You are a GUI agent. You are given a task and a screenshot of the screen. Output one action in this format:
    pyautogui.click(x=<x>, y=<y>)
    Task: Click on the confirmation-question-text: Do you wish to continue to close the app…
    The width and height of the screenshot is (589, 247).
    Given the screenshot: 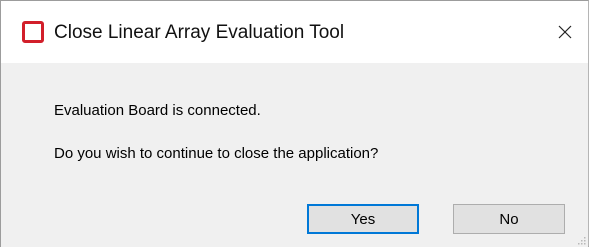 What is the action you would take?
    pyautogui.click(x=216, y=153)
    